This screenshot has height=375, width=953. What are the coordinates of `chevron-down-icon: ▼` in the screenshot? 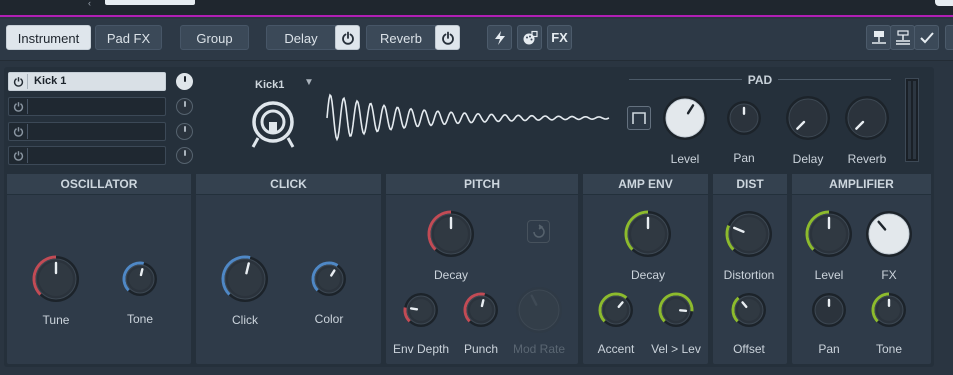 It's located at (309, 82).